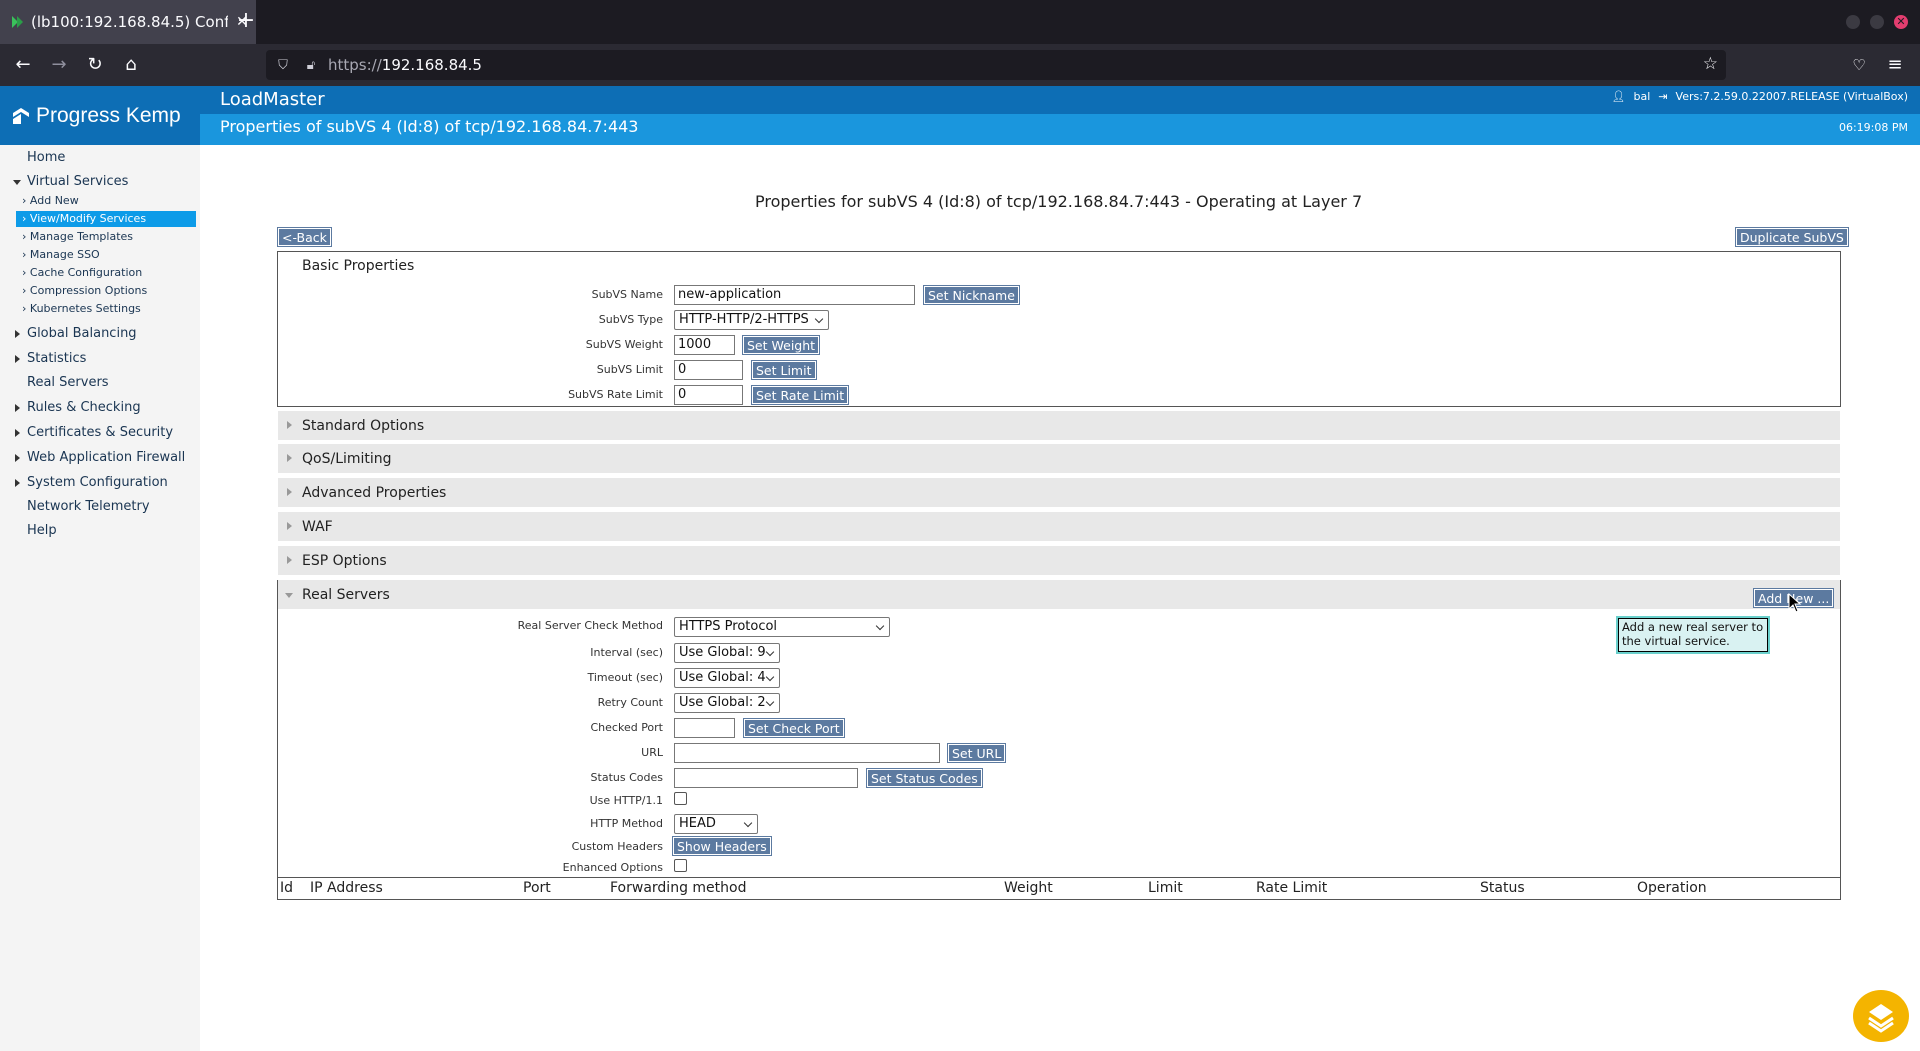 The height and width of the screenshot is (1051, 1920). What do you see at coordinates (77, 236) in the screenshot?
I see `sidebar-subitem-templates: › Manage Templates` at bounding box center [77, 236].